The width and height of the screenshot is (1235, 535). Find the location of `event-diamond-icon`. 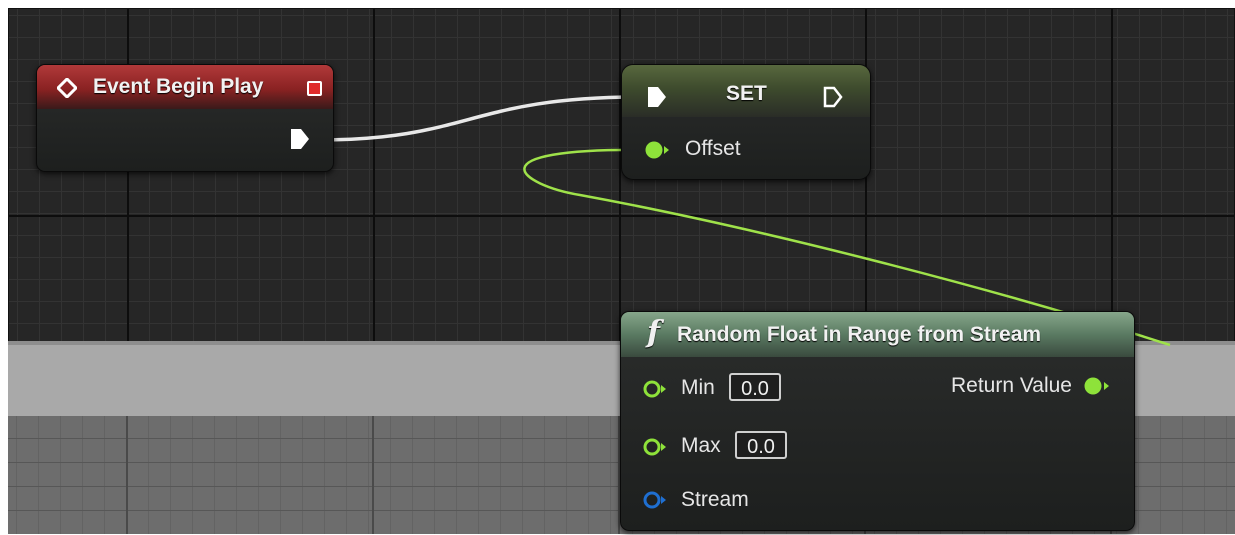

event-diamond-icon is located at coordinates (67, 88).